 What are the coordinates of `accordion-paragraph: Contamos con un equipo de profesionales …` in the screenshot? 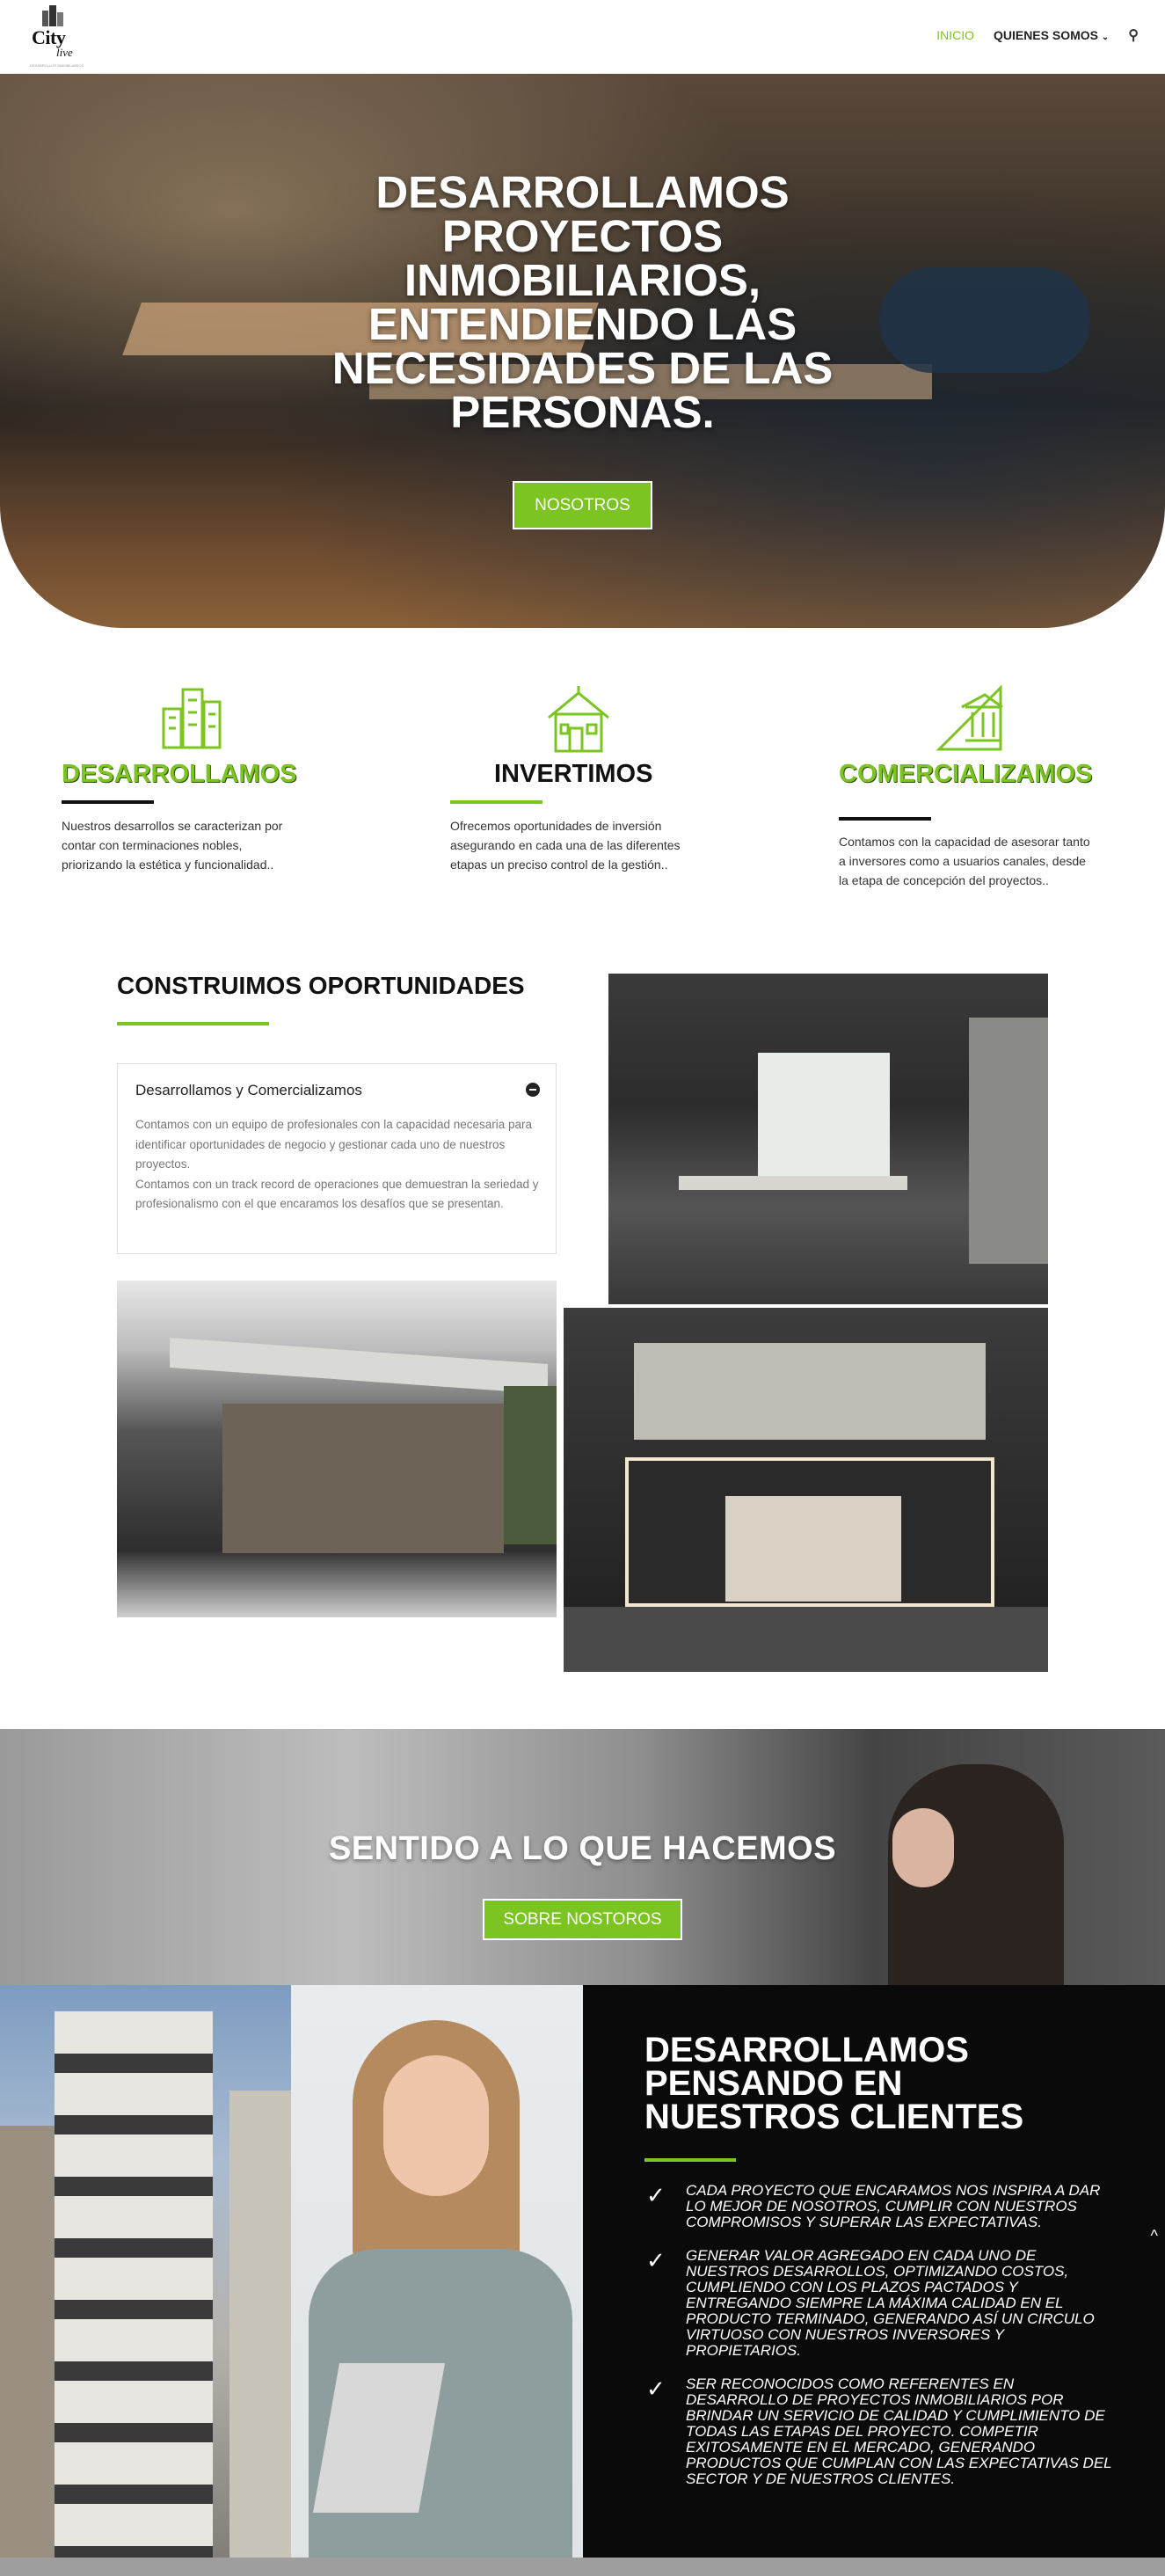 It's located at (334, 1144).